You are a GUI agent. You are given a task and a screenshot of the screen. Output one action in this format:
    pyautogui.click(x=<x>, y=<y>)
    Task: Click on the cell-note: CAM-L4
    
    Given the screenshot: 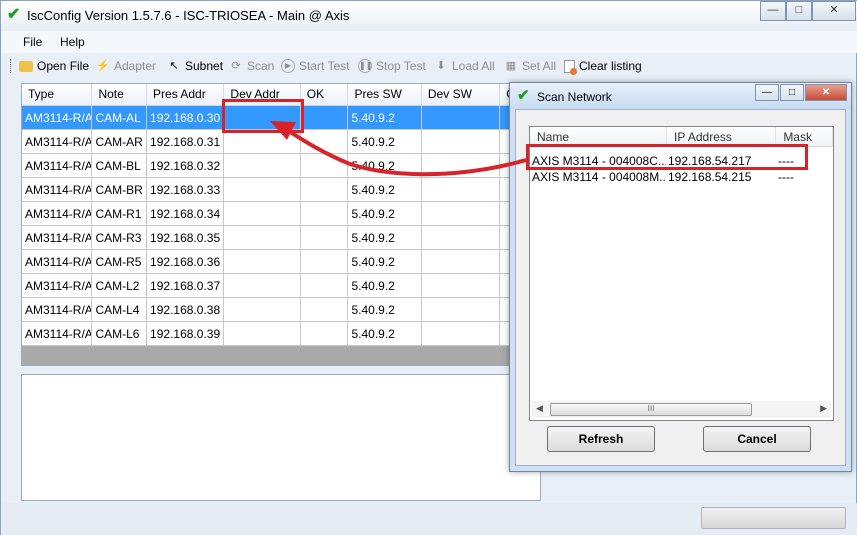 What is the action you would take?
    pyautogui.click(x=120, y=310)
    